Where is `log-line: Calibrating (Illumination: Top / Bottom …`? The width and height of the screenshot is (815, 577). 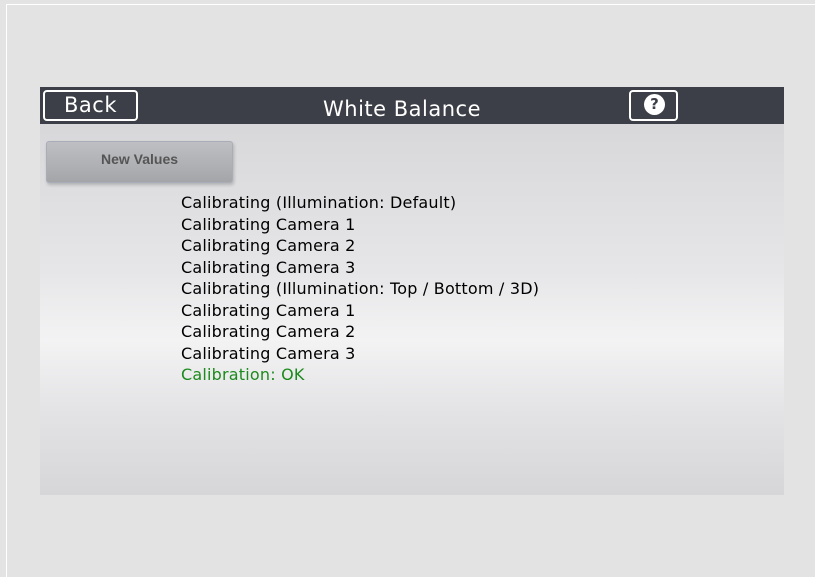 log-line: Calibrating (Illumination: Top / Bottom … is located at coordinates (360, 288).